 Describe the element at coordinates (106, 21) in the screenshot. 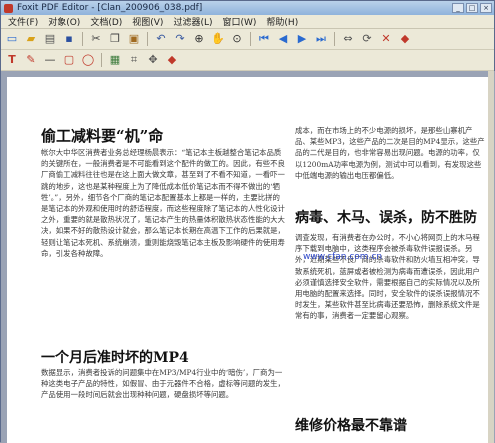

I see `menu-document: 文档(D)` at that location.